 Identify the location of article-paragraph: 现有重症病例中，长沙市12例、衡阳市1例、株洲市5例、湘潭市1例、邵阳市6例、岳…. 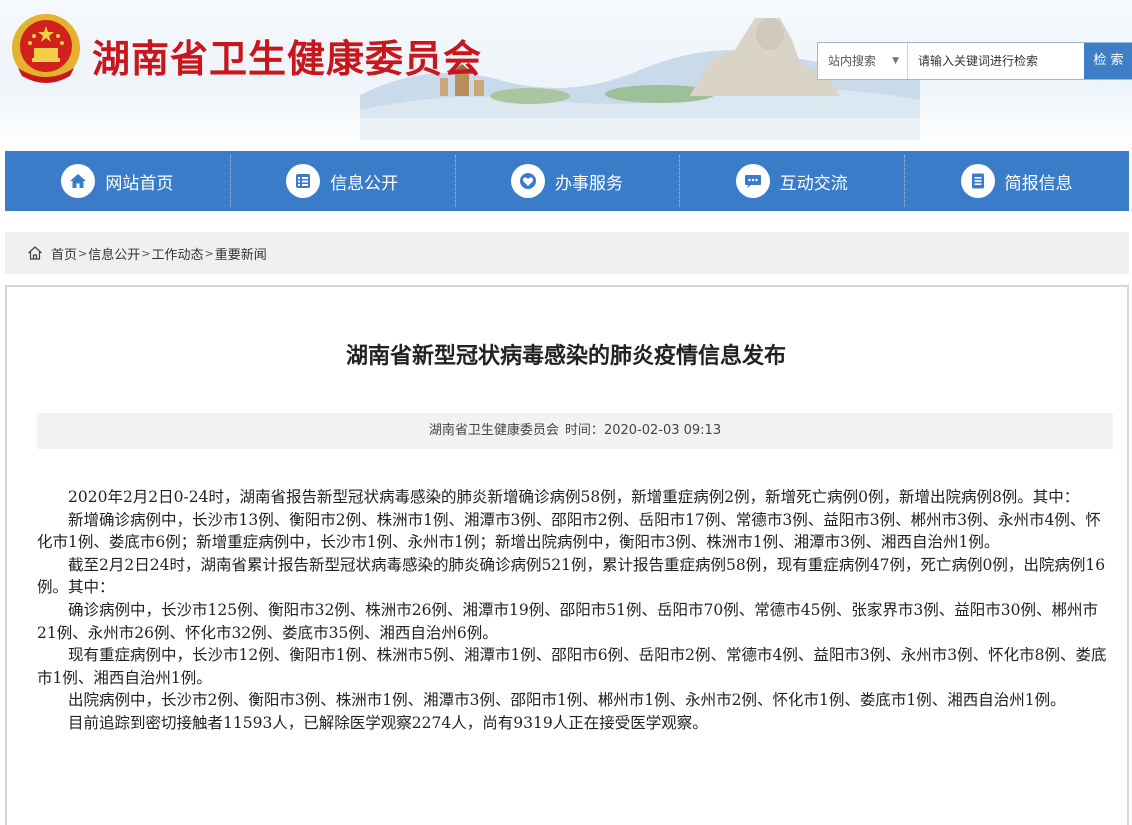
(572, 666).